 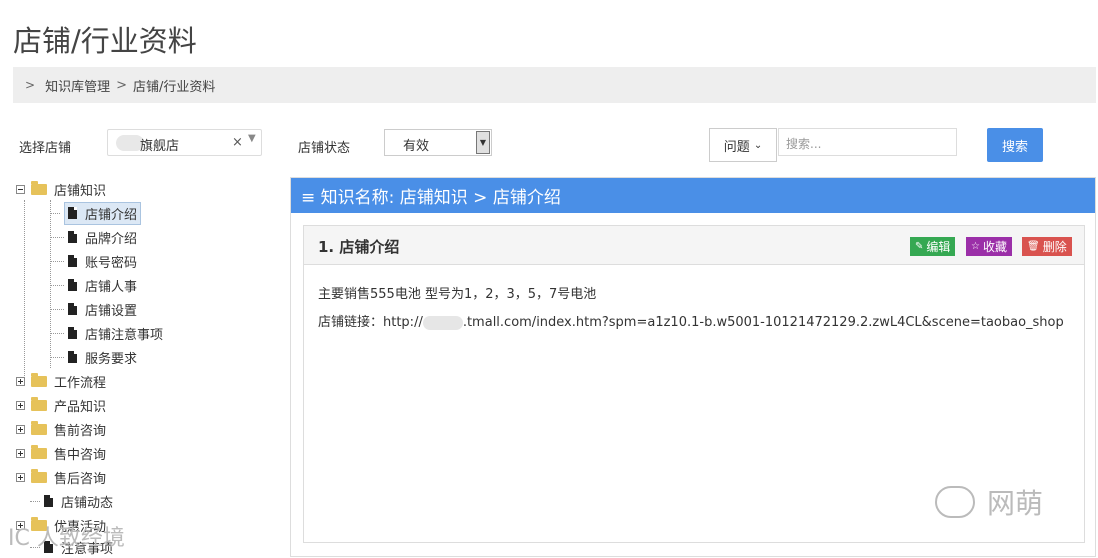 I want to click on panel-header: ≡ 知识名称: 店铺知识 > 店铺介绍, so click(x=693, y=195).